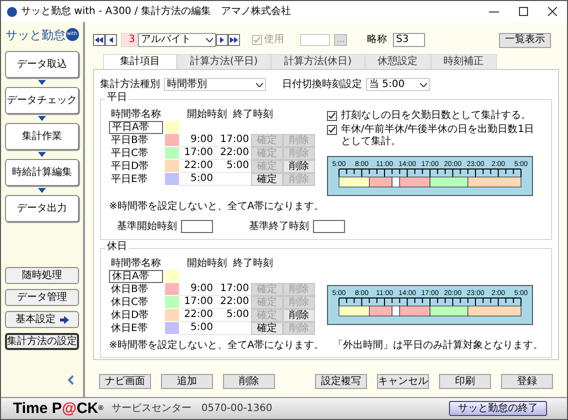  I want to click on tab: 計算方法(休日), so click(317, 61).